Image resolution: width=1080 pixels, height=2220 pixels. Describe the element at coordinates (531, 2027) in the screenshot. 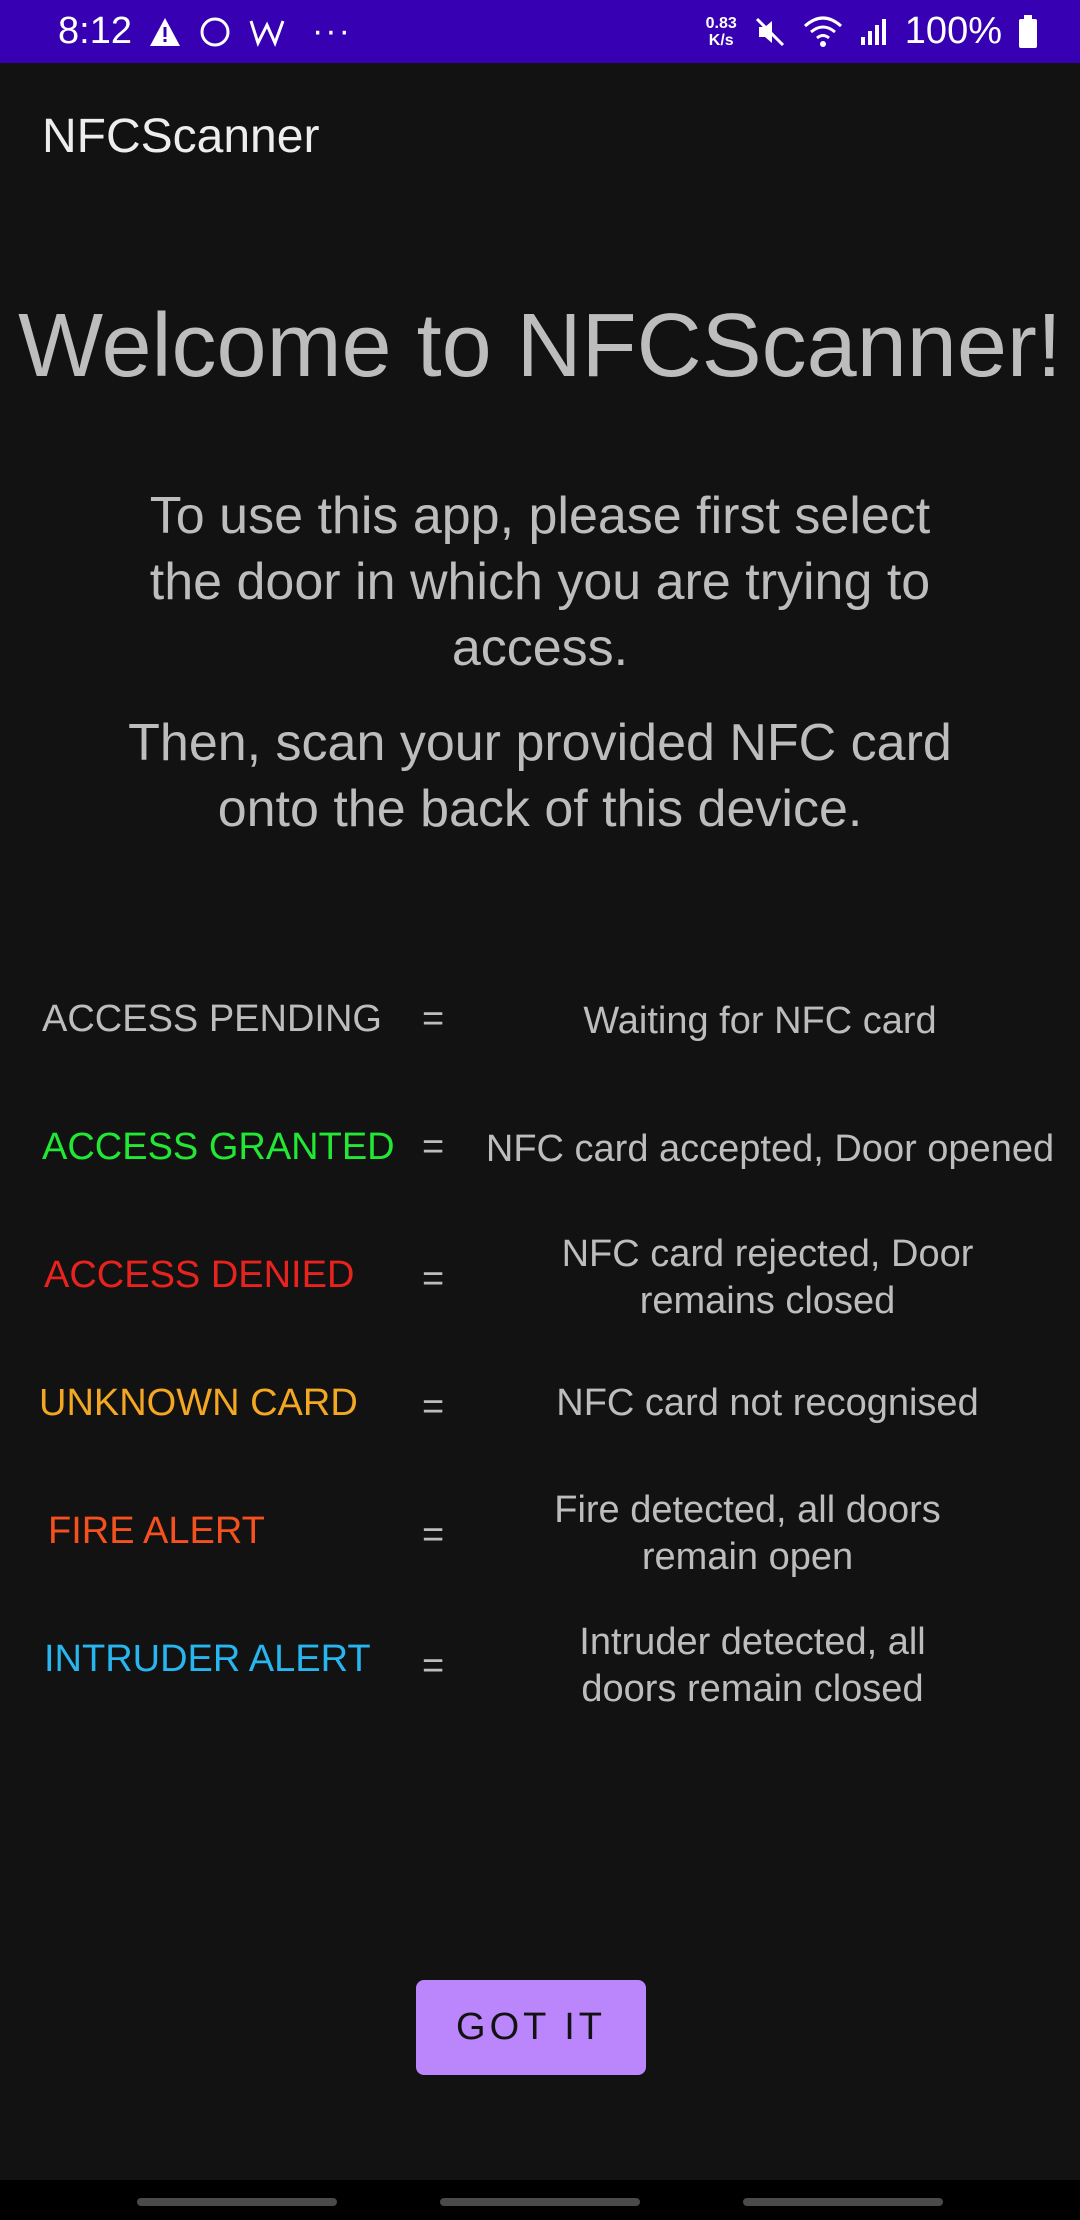

I see `got-it-button: GOT IT` at that location.